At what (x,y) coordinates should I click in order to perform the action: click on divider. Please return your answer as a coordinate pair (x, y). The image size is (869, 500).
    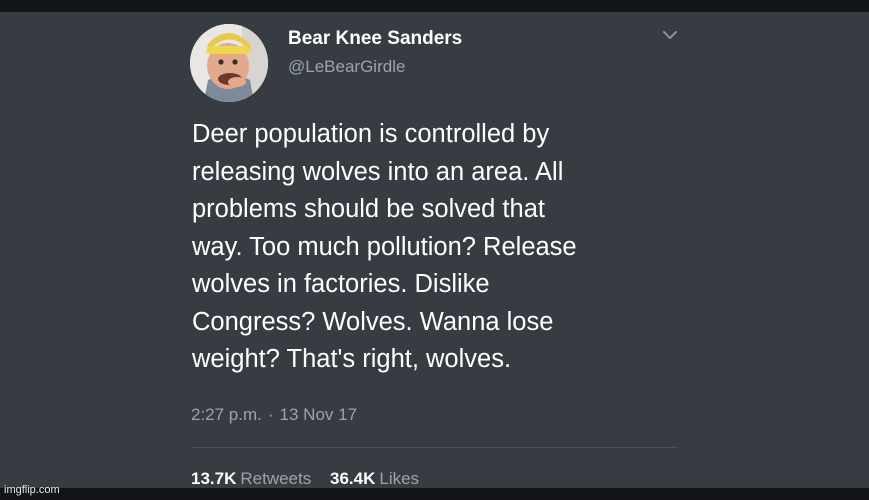
    Looking at the image, I should click on (434, 447).